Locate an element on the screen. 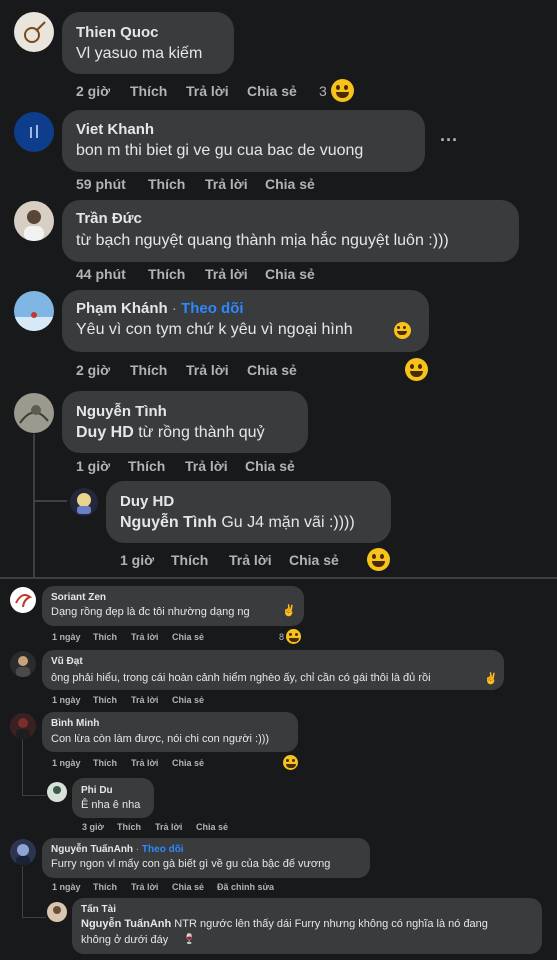 The image size is (557, 960). comment-author: Viet Khanh is located at coordinates (115, 129).